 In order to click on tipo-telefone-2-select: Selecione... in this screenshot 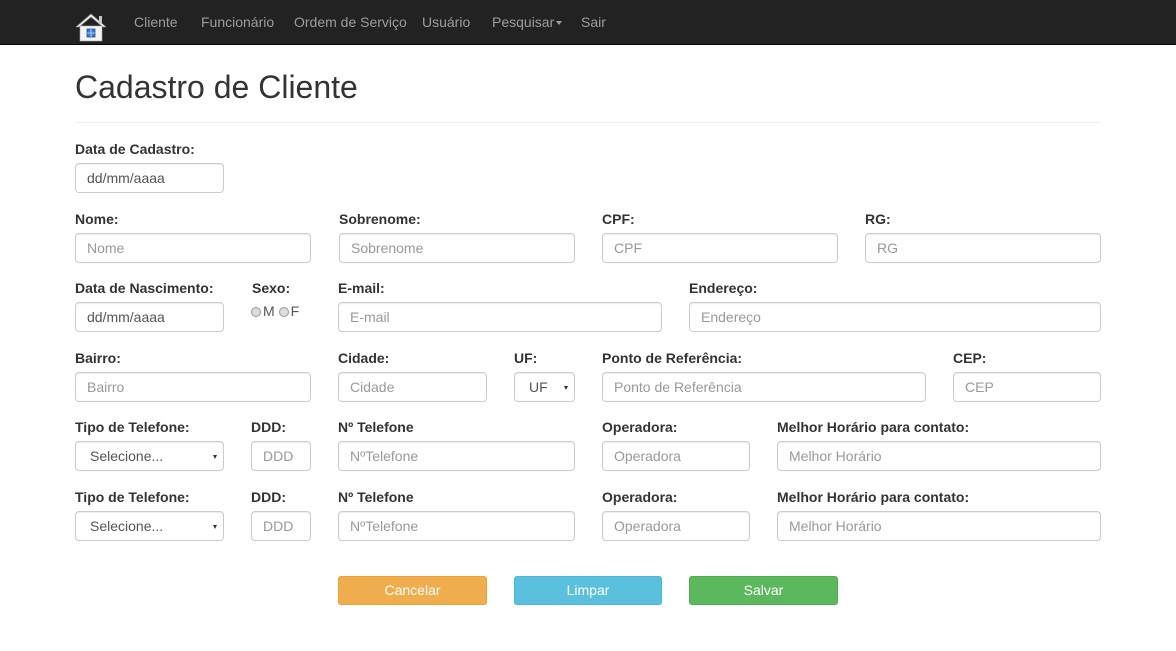, I will do `click(149, 526)`.